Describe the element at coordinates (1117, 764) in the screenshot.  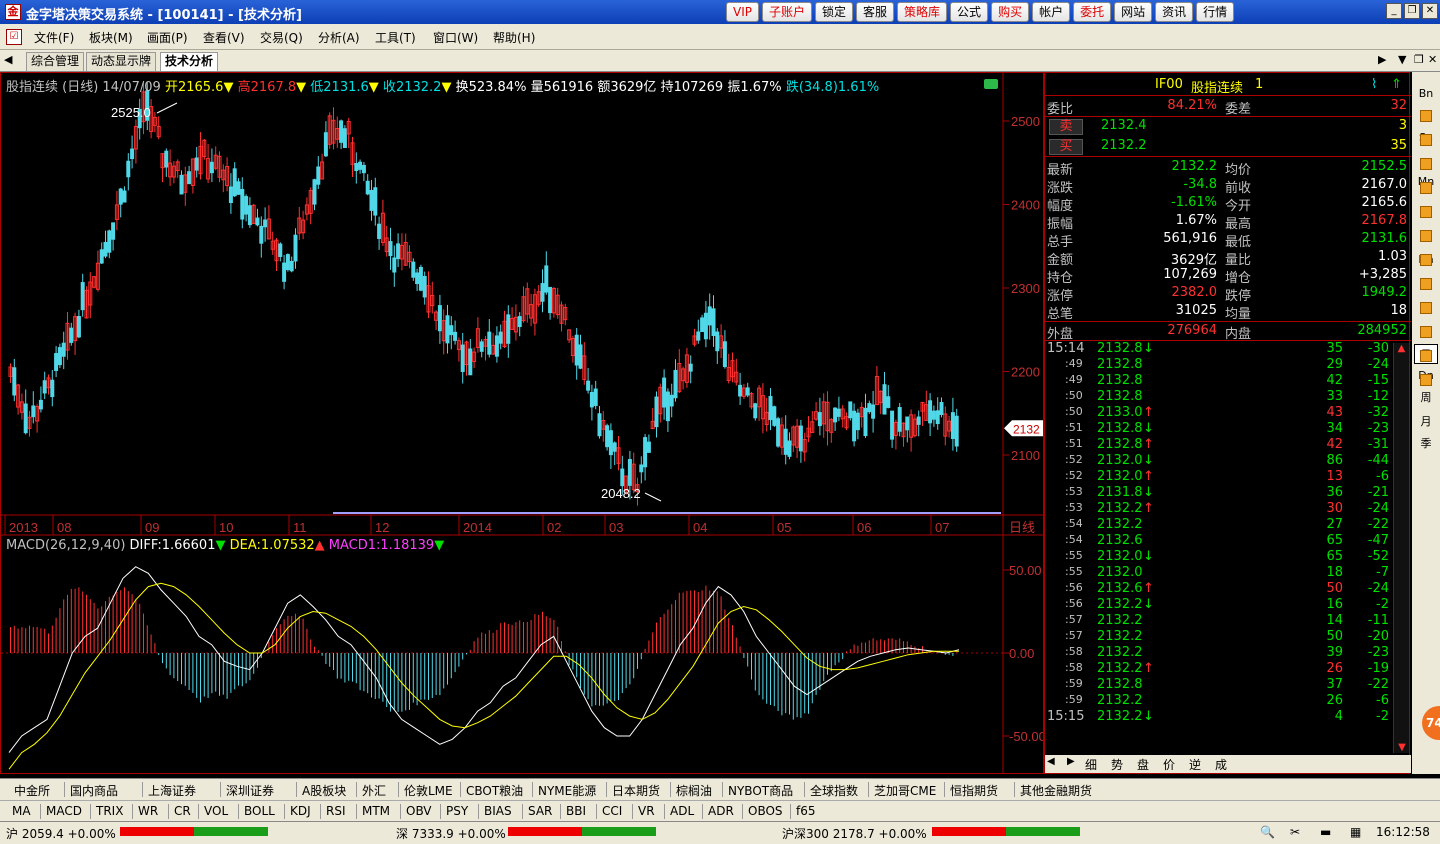
I see `quote-tab-1: 势` at that location.